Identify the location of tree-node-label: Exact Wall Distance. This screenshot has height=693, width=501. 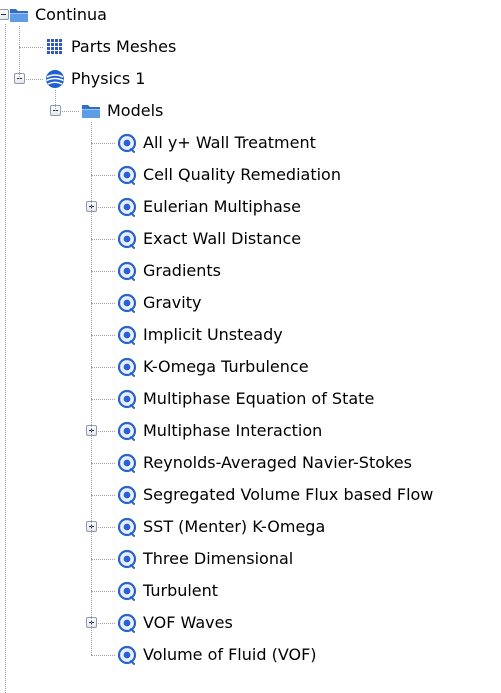
(222, 238).